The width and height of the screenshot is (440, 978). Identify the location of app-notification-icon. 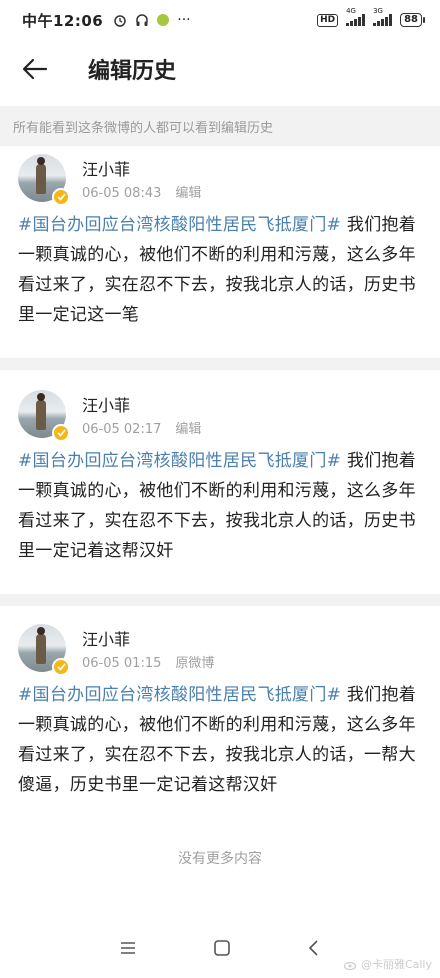
(163, 20).